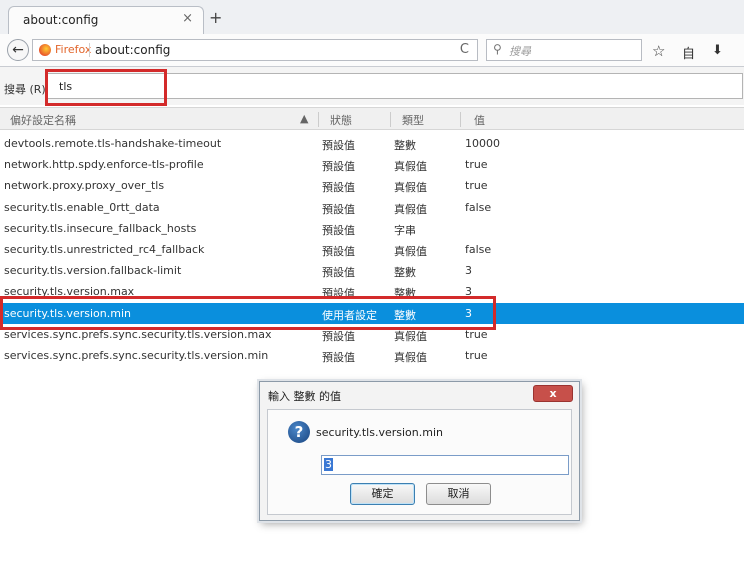  What do you see at coordinates (405, 230) in the screenshot?
I see `pref-type: 字串` at bounding box center [405, 230].